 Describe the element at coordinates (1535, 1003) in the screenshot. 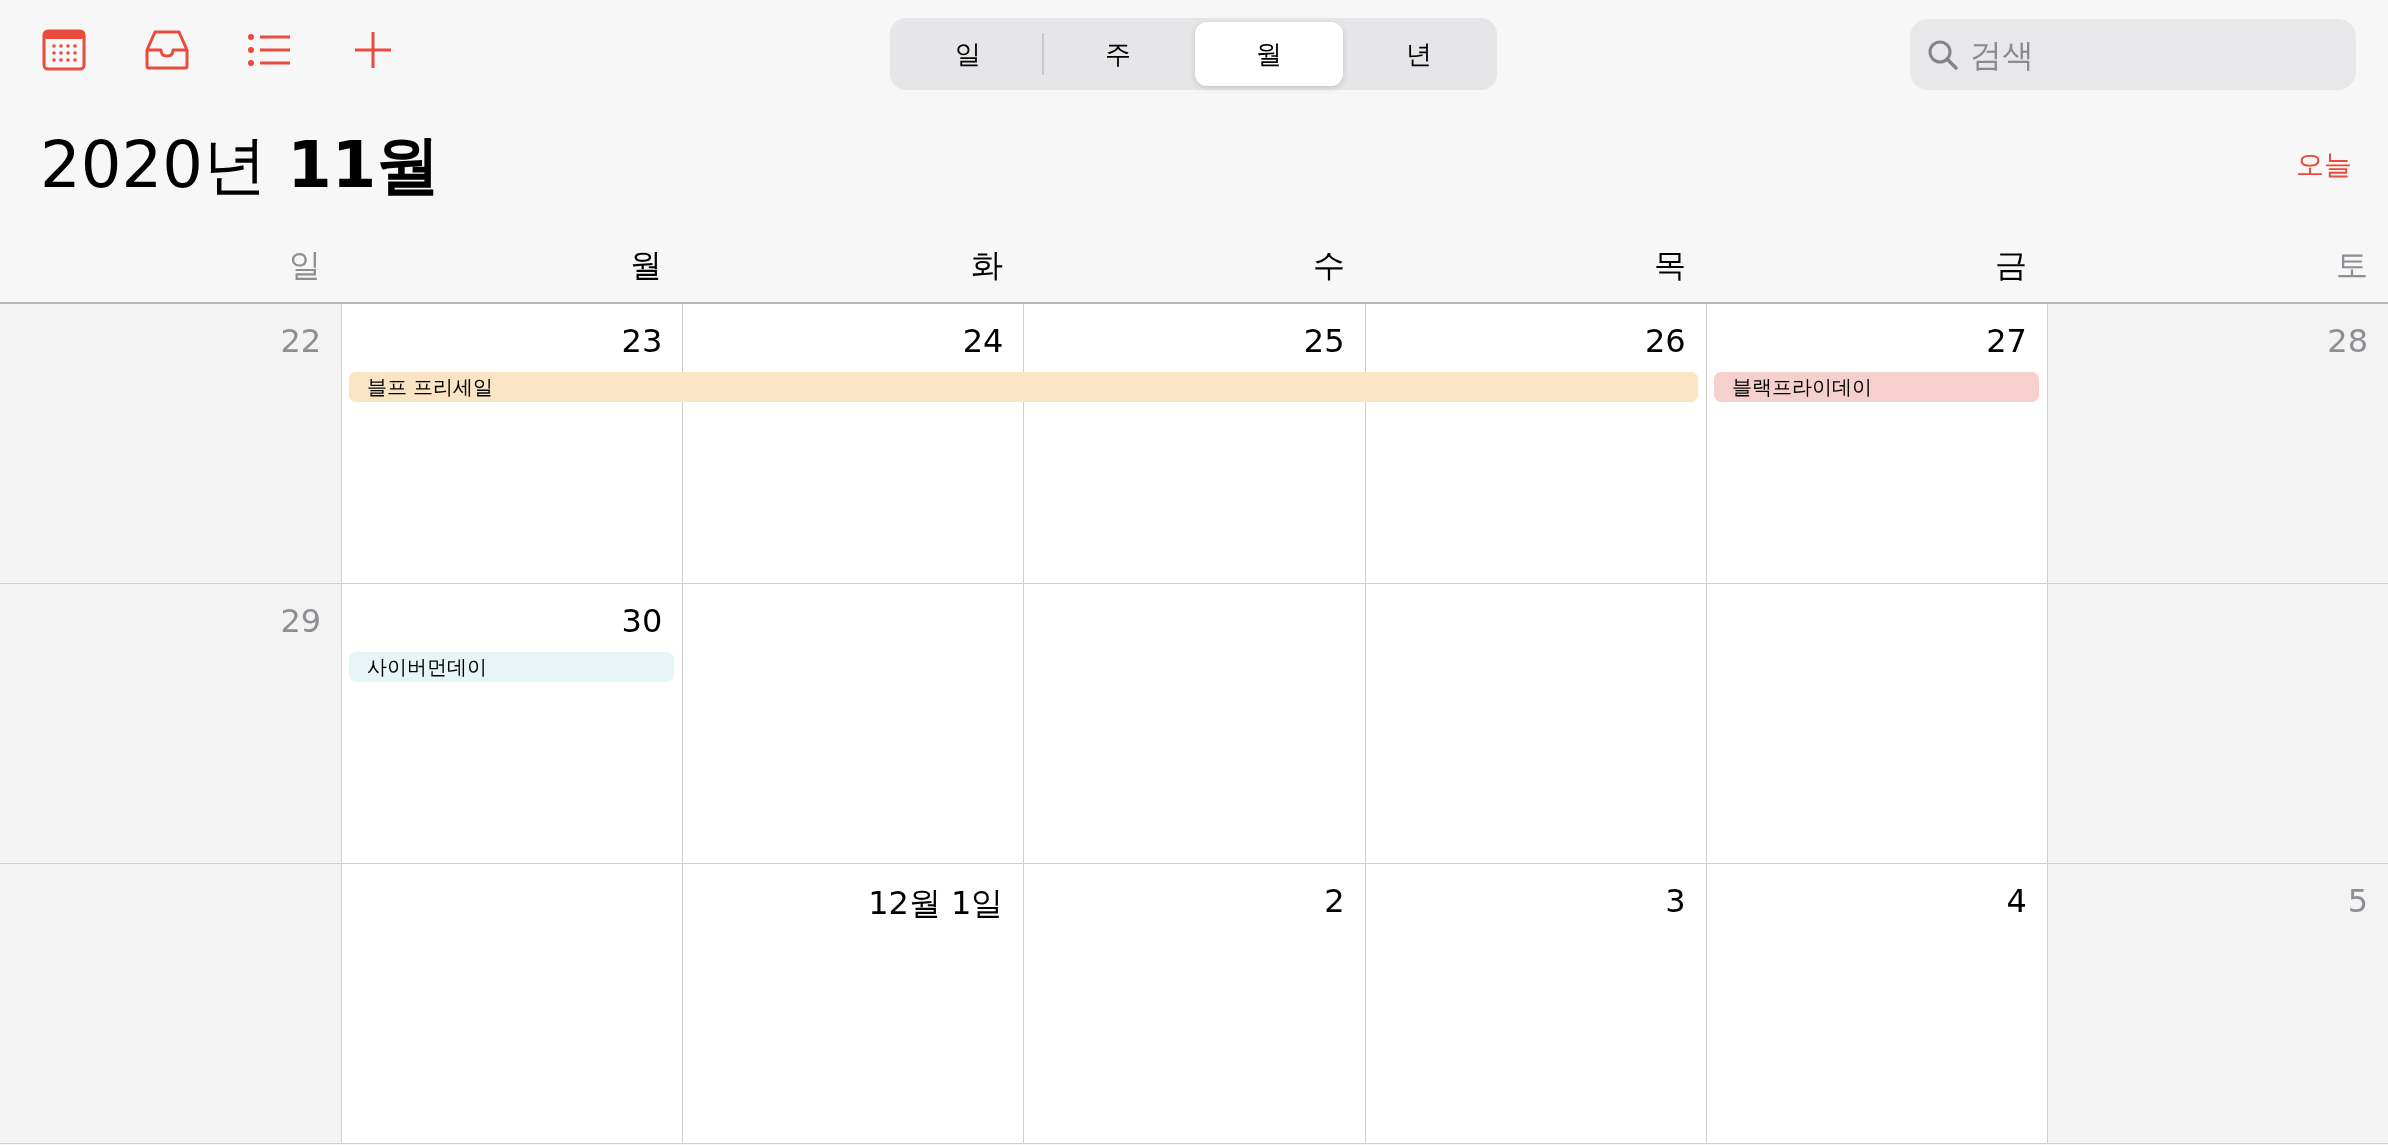

I see `day-cell: 3` at that location.